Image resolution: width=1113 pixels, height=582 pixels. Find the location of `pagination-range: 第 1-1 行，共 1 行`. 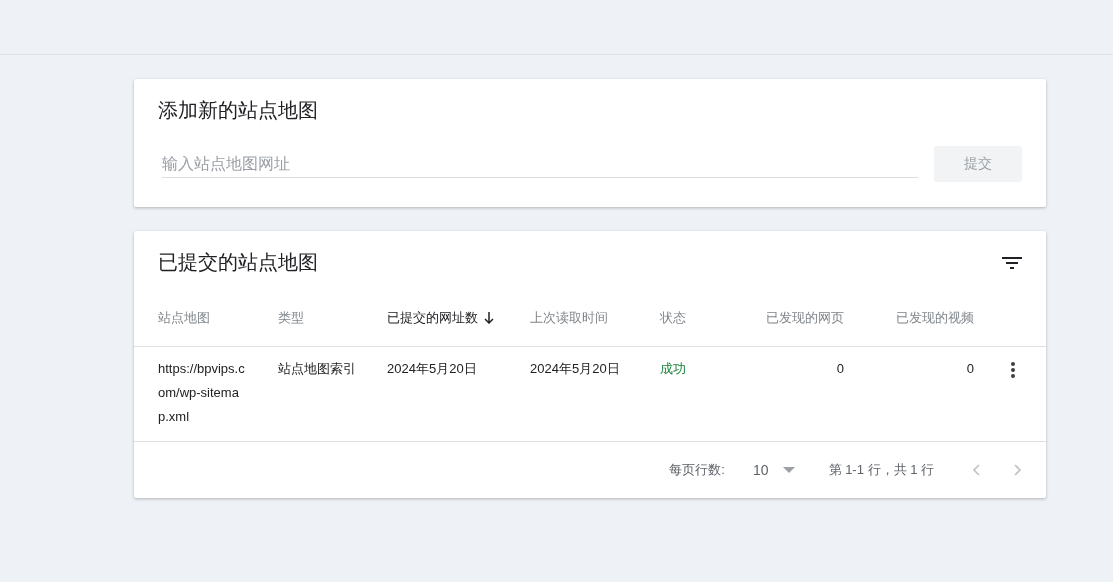

pagination-range: 第 1-1 行，共 1 行 is located at coordinates (881, 470).